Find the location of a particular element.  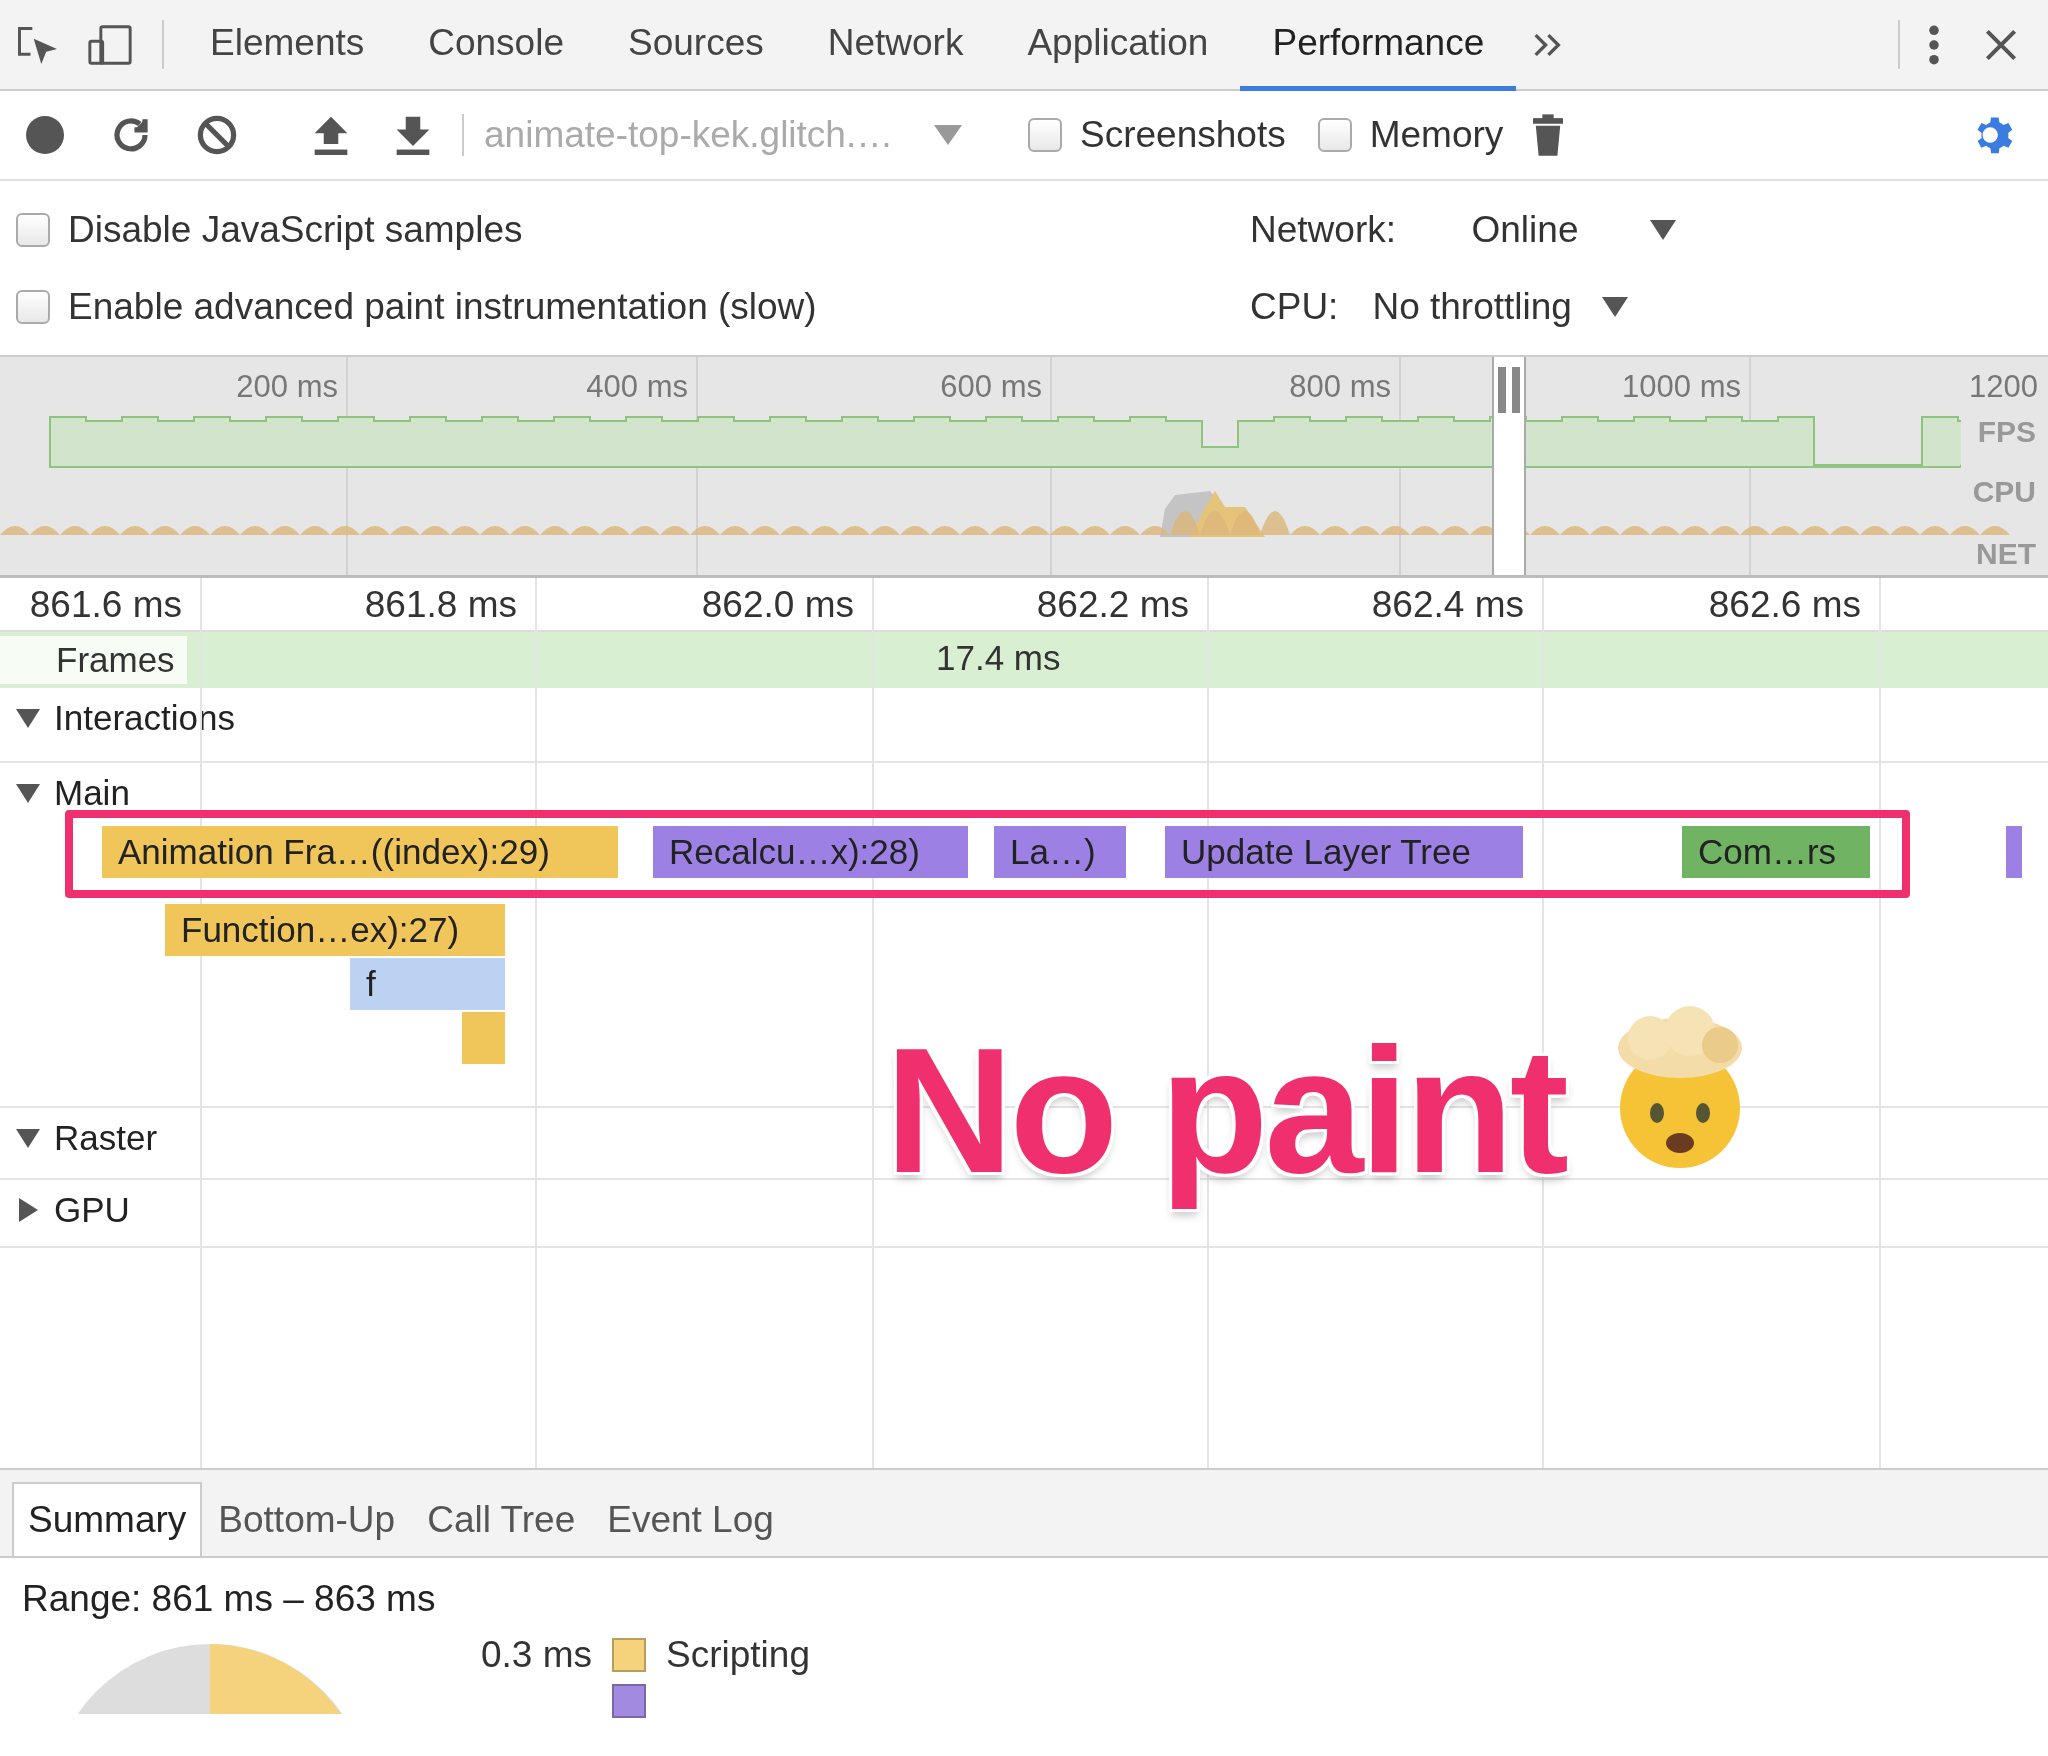

checkbox-option: Enable advanced paint instrumentation (slow) is located at coordinates (625, 306).